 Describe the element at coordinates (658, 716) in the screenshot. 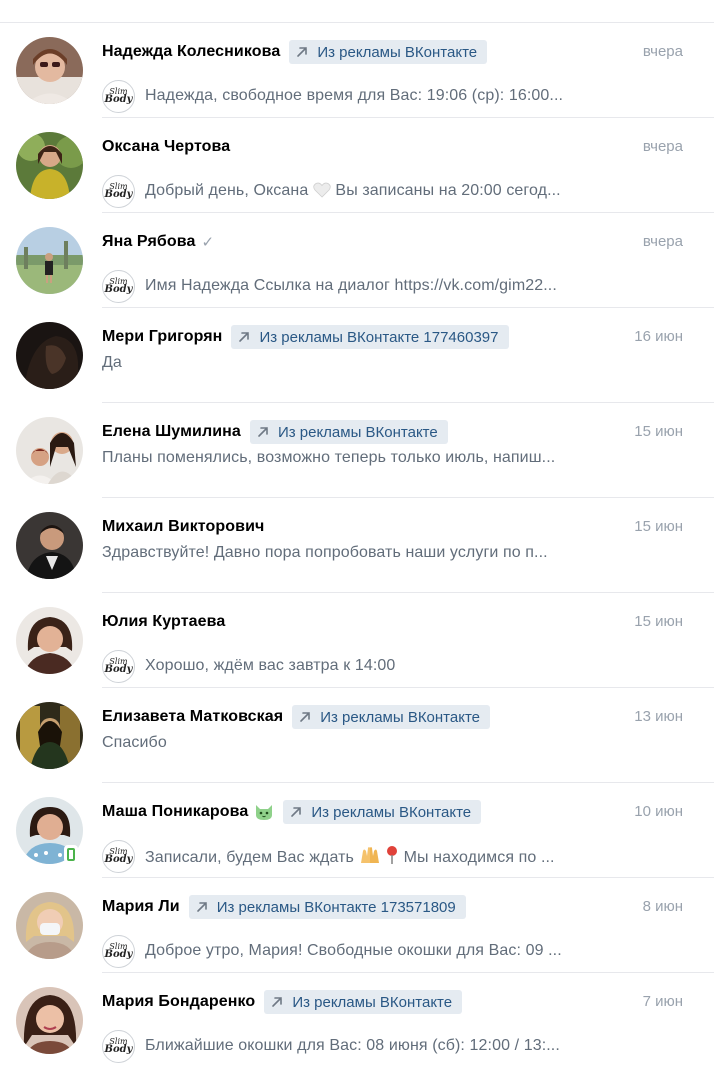

I see `dialog-date: 13 июн` at that location.